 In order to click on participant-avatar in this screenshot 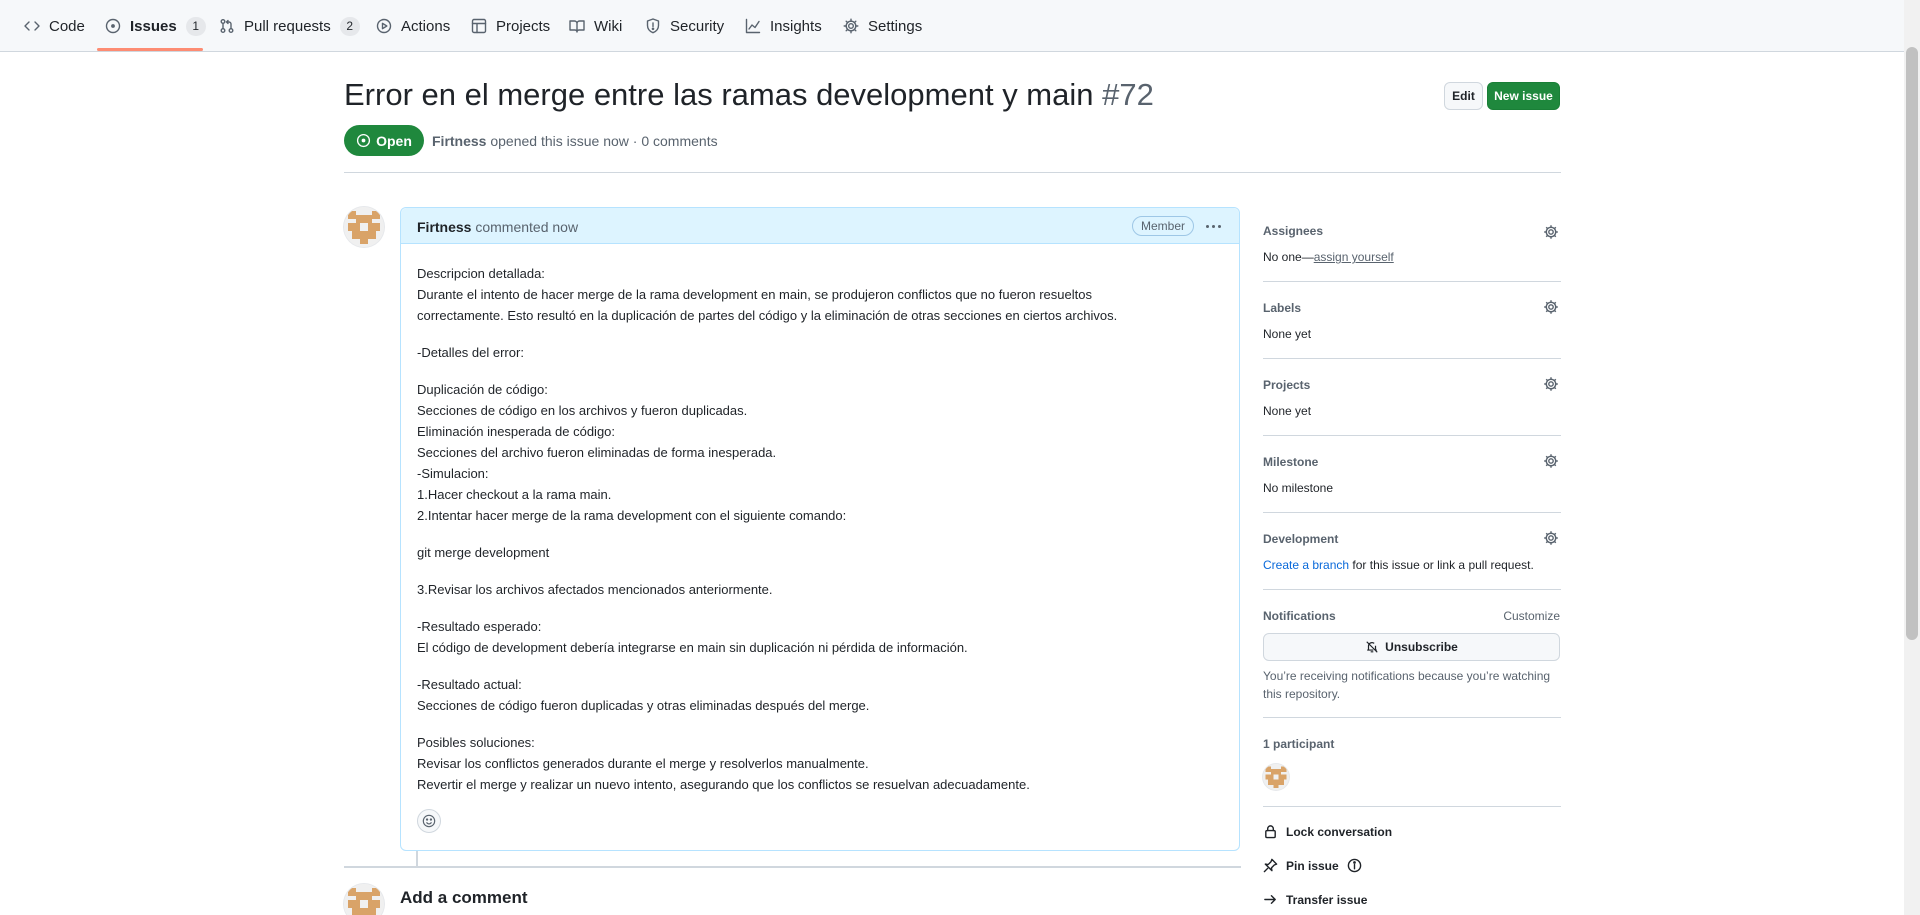, I will do `click(1276, 777)`.